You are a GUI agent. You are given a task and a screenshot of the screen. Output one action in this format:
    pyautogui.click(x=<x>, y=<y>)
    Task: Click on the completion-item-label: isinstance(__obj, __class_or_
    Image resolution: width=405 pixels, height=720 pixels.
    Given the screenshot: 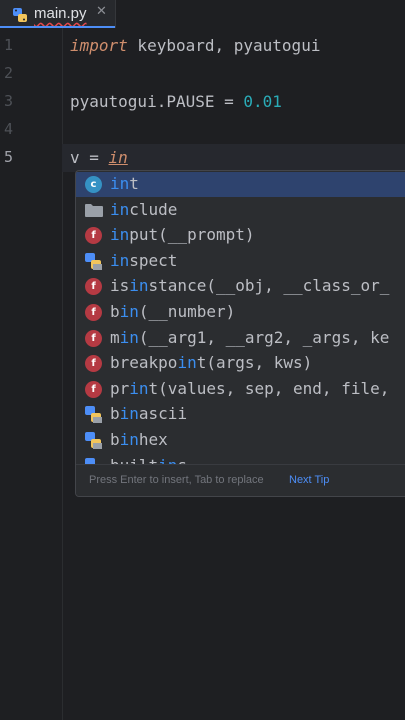 What is the action you would take?
    pyautogui.click(x=249, y=285)
    